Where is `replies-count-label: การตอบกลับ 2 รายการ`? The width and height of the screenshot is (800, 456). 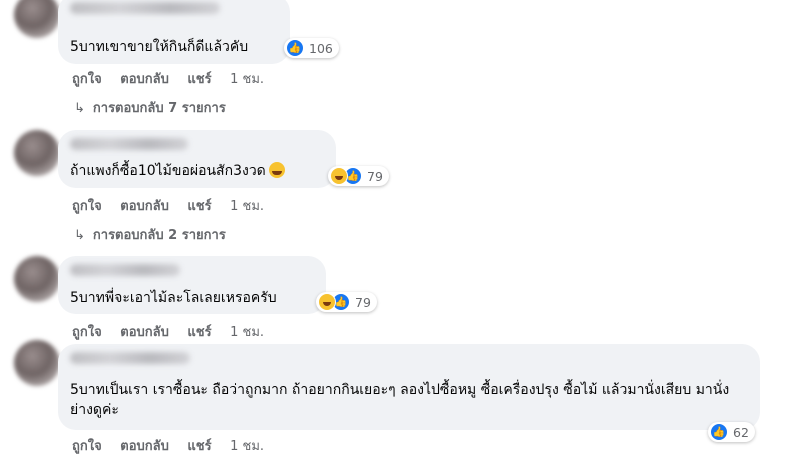 replies-count-label: การตอบกลับ 2 รายการ is located at coordinates (159, 235).